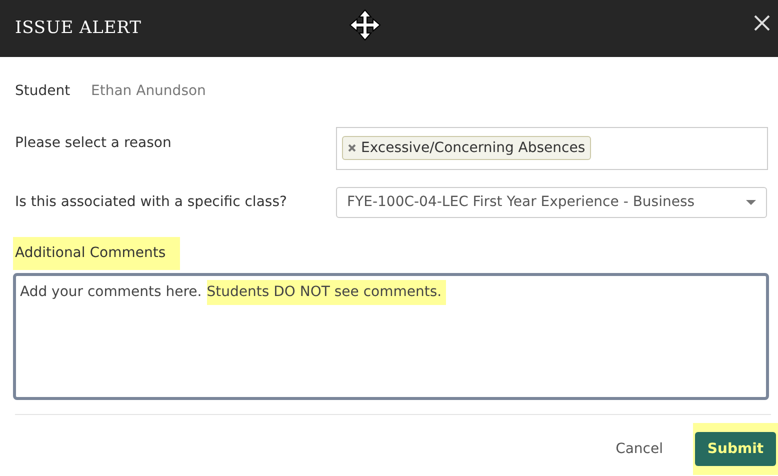 The image size is (778, 476). What do you see at coordinates (326, 292) in the screenshot?
I see `comment-text: Students DO NOT see comments.` at bounding box center [326, 292].